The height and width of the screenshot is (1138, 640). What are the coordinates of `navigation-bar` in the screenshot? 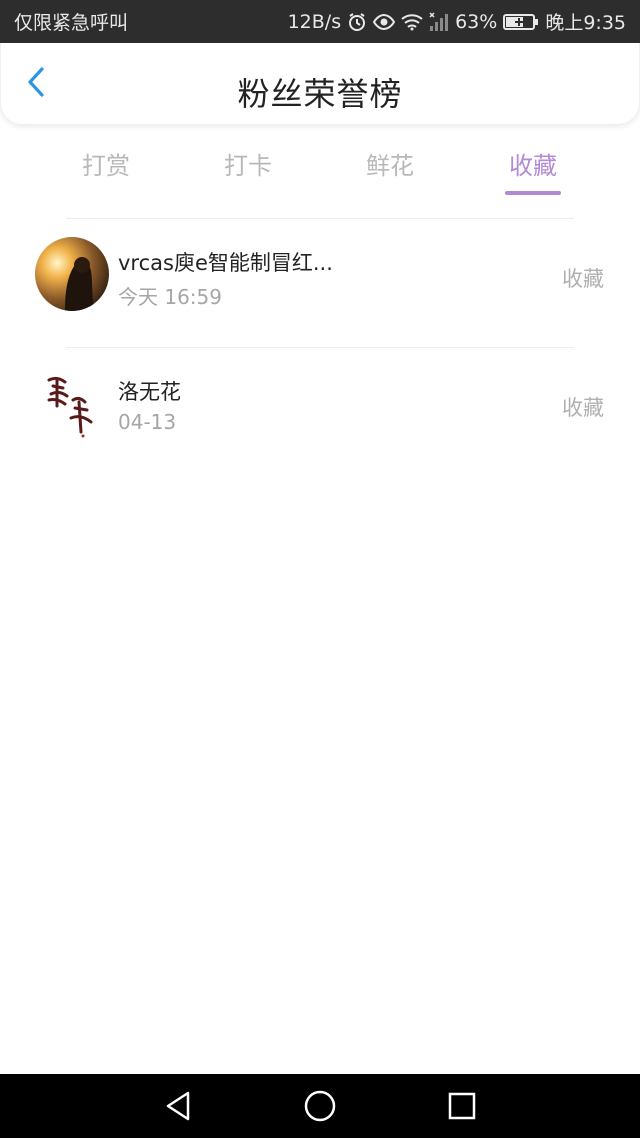 It's located at (320, 1106).